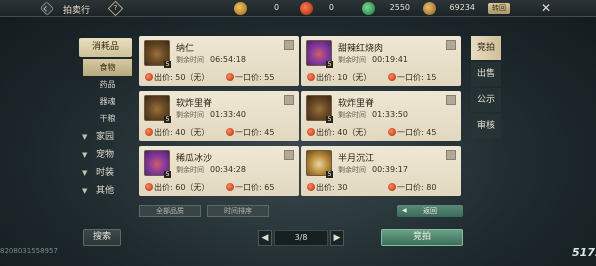  What do you see at coordinates (344, 132) in the screenshot?
I see `bid-price-text: 出价: 40（无）` at bounding box center [344, 132].